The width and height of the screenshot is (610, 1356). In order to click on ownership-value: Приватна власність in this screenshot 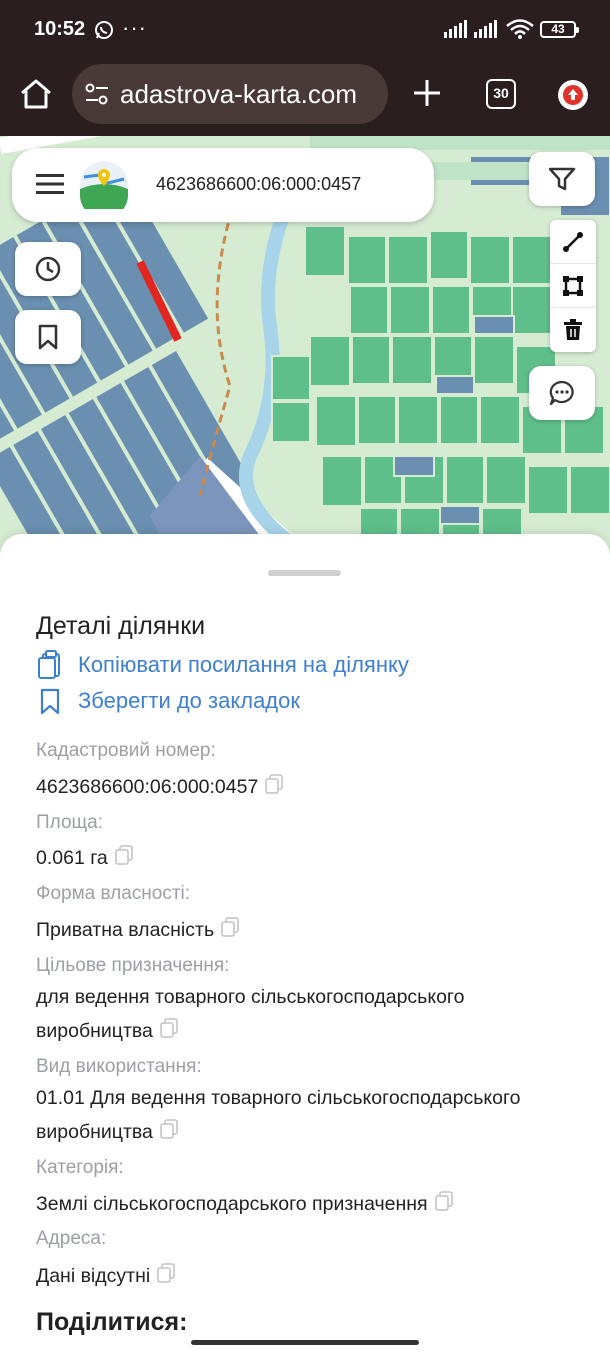, I will do `click(311, 930)`.